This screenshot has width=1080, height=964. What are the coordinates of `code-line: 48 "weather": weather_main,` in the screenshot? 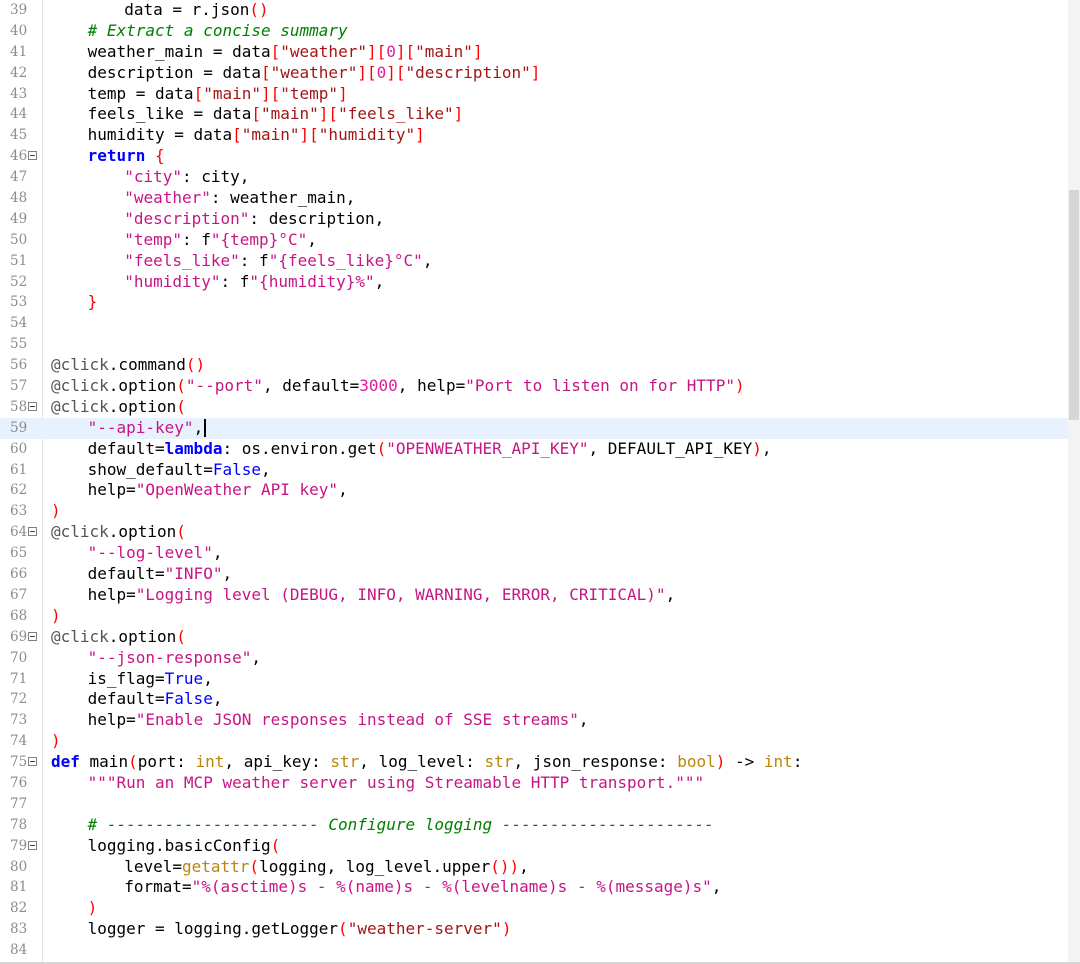 It's located at (534, 198).